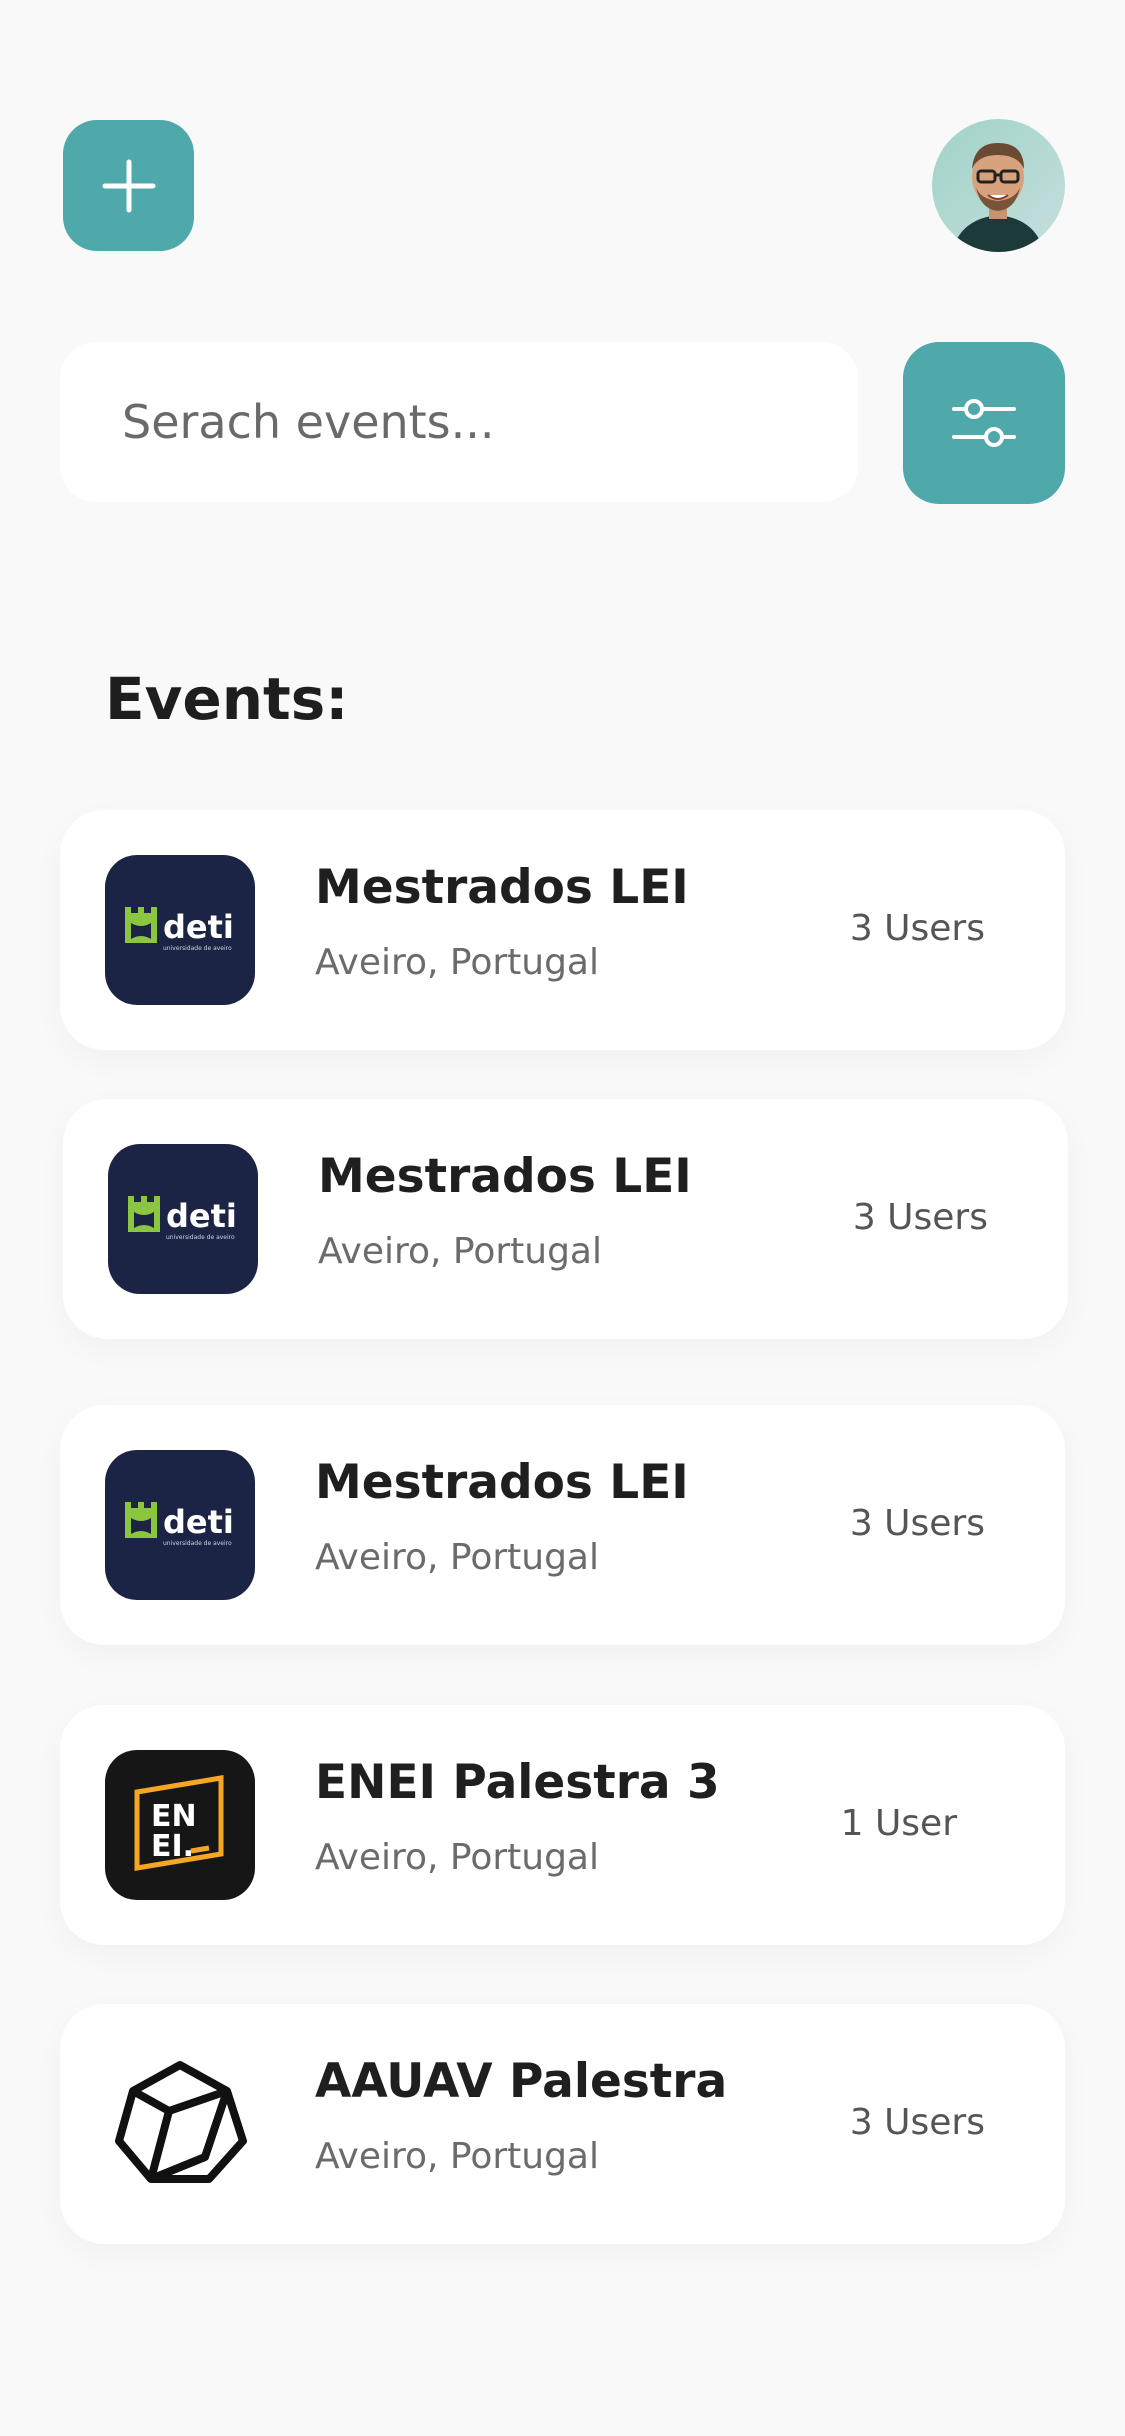  What do you see at coordinates (562, 2124) in the screenshot?
I see `event-card: AAUAV Palestra Aveiro, Portugal 3 Users` at bounding box center [562, 2124].